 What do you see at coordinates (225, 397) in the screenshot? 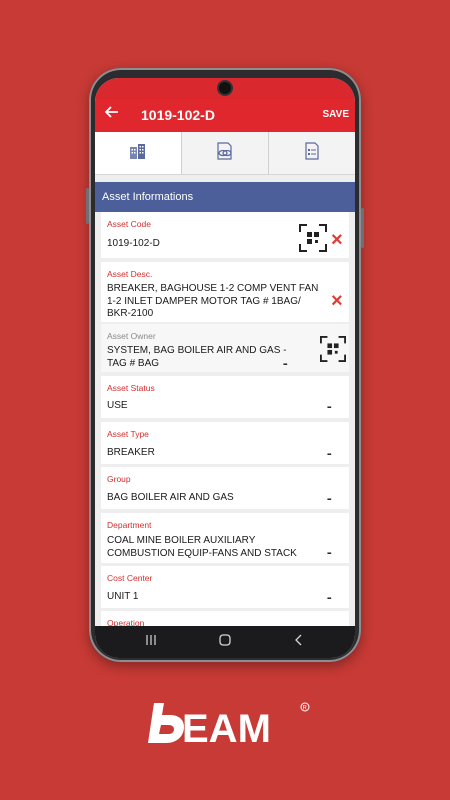
I see `field-asset-status: Asset Status USE ▪▪▪` at bounding box center [225, 397].